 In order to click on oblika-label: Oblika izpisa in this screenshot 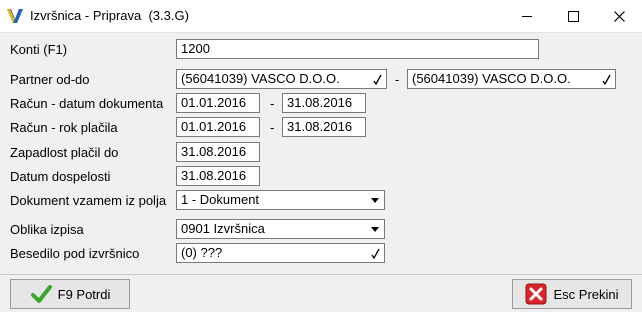, I will do `click(47, 229)`.